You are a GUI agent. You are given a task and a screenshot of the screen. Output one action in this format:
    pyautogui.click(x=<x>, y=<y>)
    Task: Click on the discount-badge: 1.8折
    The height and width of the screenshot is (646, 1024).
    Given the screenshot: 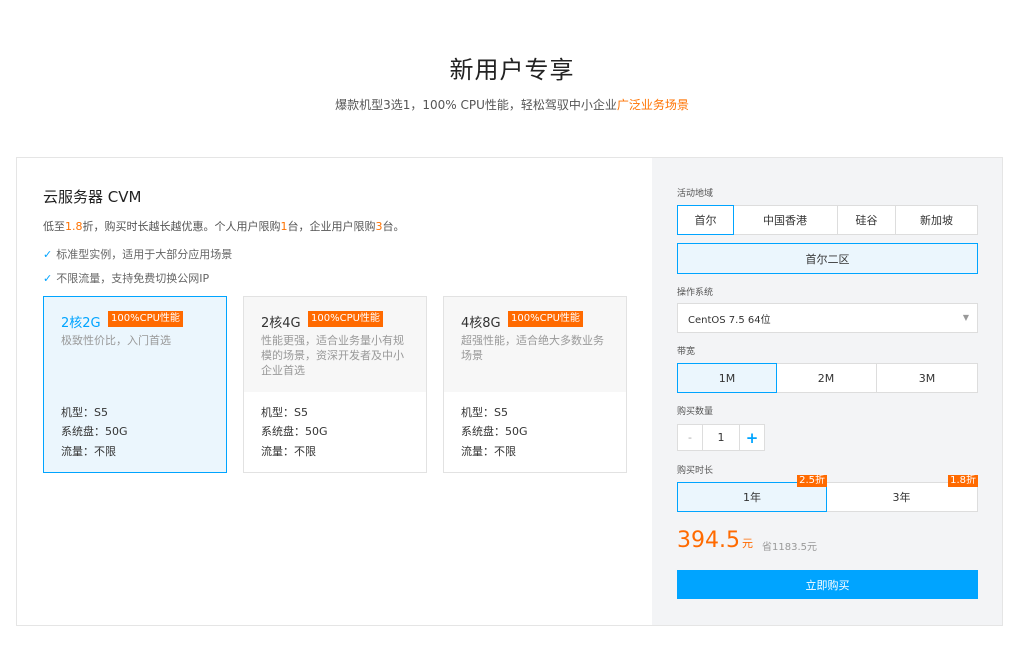 What is the action you would take?
    pyautogui.click(x=963, y=481)
    